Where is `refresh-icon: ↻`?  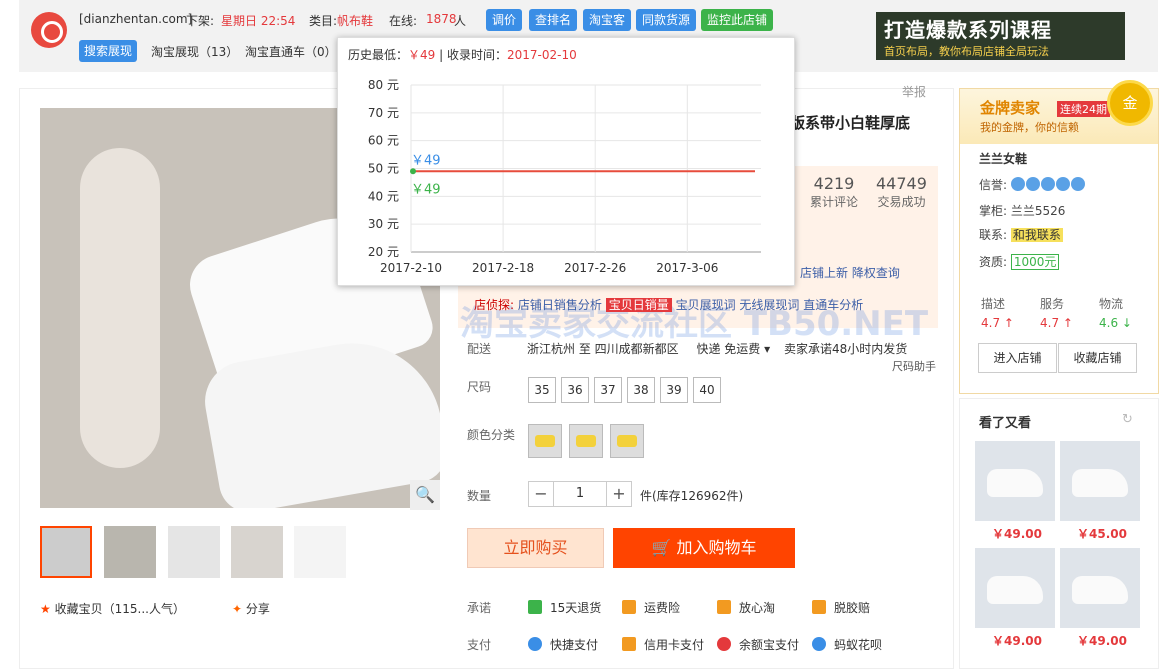
refresh-icon: ↻ is located at coordinates (1127, 419).